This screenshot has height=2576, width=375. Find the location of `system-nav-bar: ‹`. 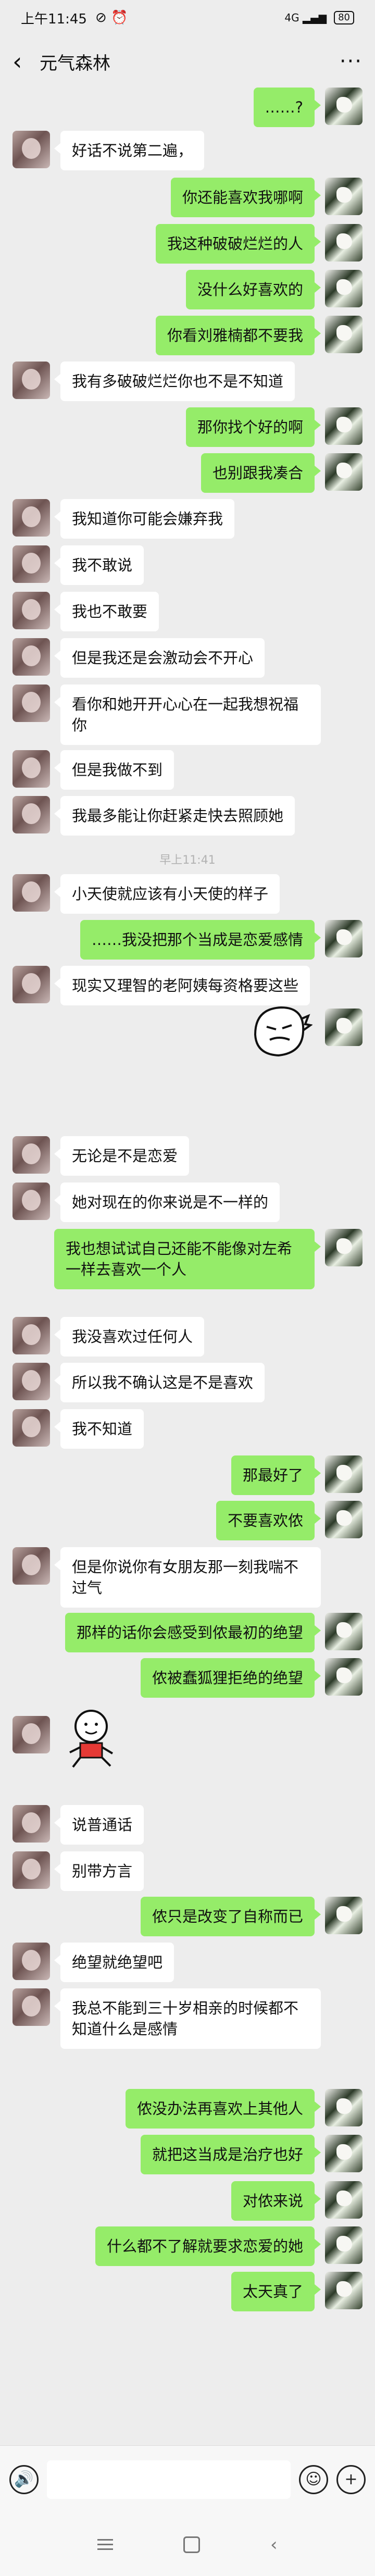

system-nav-bar: ‹ is located at coordinates (187, 2544).